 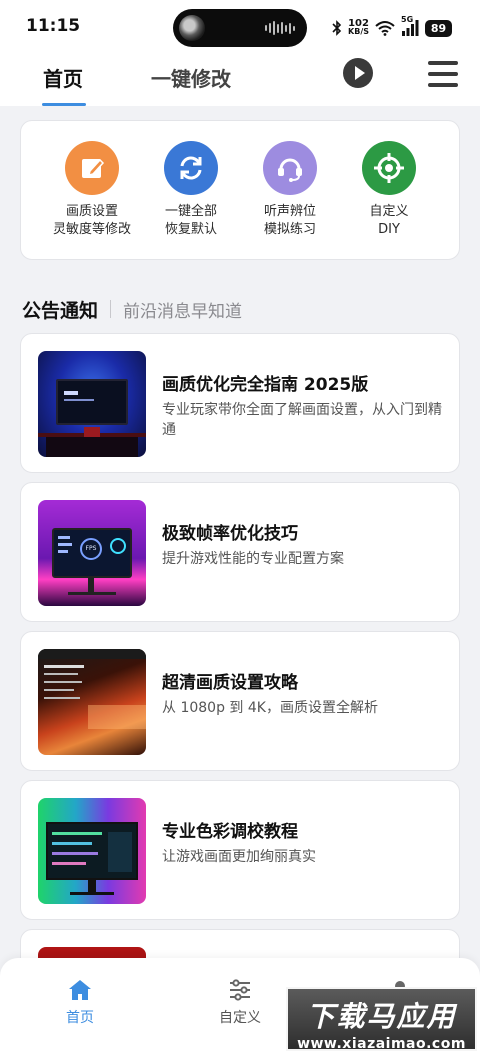 I want to click on nav-item-home: 首页, so click(x=80, y=1002).